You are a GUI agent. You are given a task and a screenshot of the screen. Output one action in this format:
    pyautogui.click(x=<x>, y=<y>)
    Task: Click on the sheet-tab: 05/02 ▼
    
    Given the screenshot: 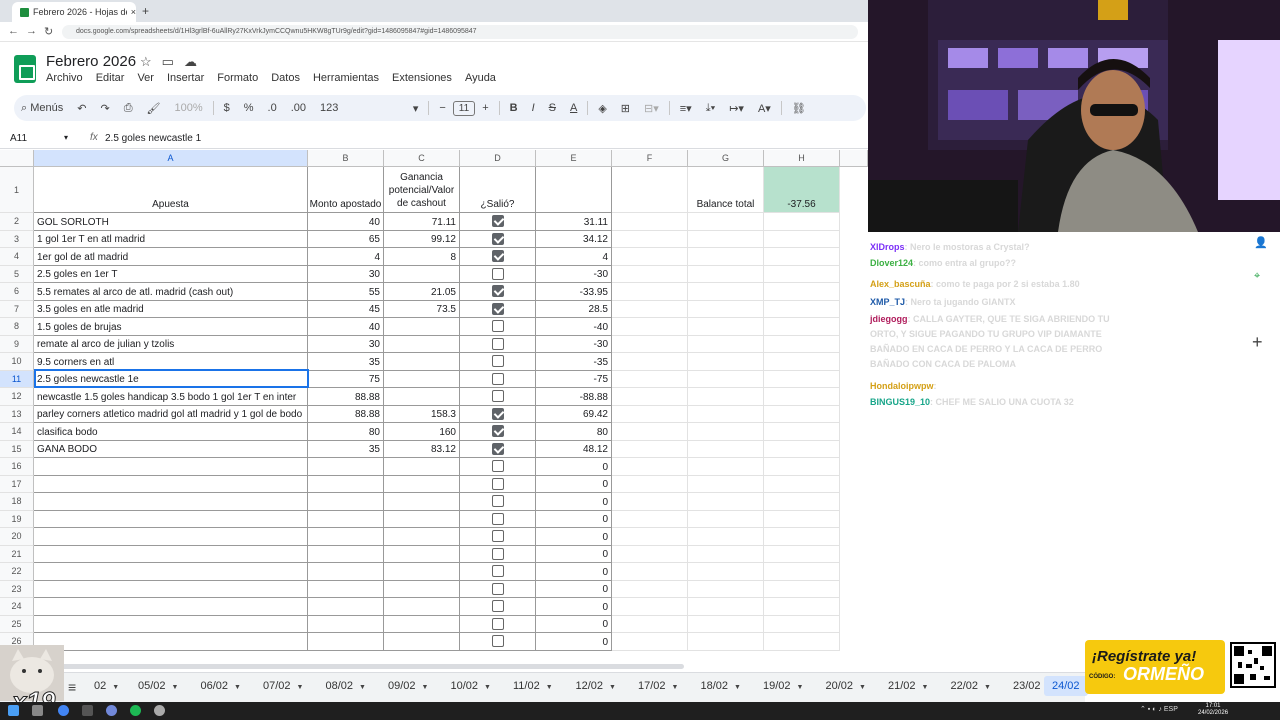 What is the action you would take?
    pyautogui.click(x=158, y=686)
    